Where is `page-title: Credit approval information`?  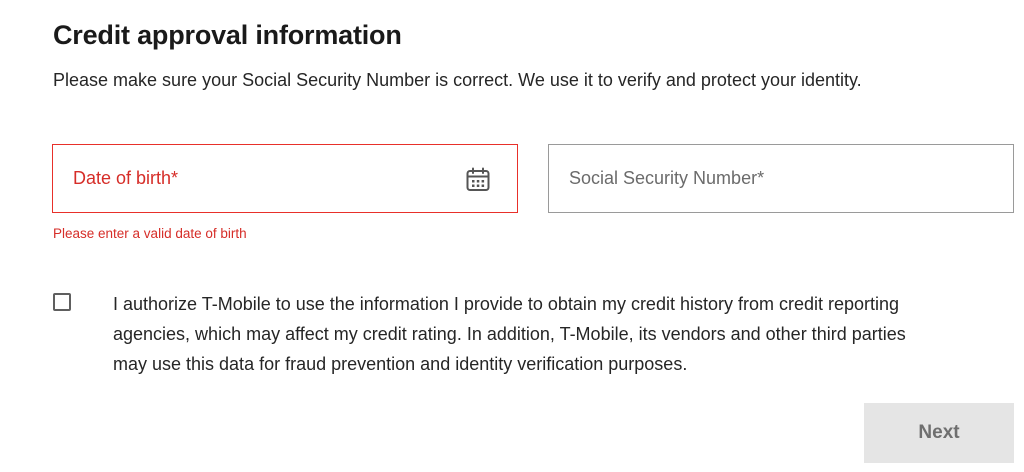
page-title: Credit approval information is located at coordinates (227, 35).